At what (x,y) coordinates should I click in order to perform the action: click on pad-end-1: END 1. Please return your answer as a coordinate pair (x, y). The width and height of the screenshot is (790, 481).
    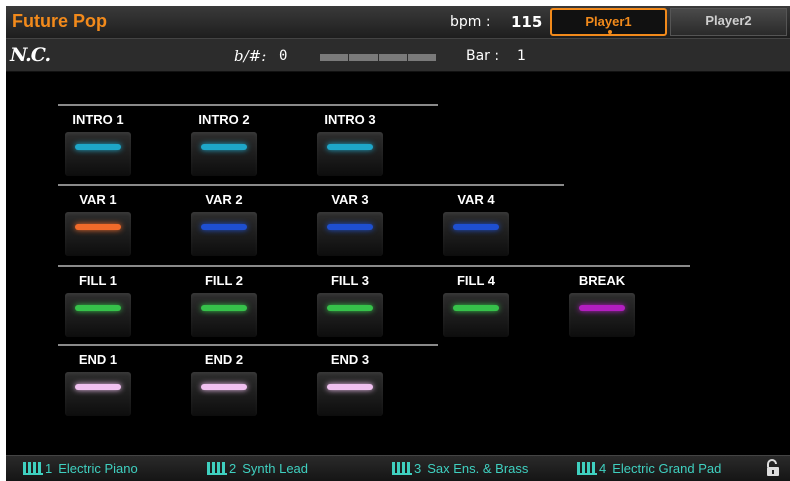
    Looking at the image, I should click on (98, 386).